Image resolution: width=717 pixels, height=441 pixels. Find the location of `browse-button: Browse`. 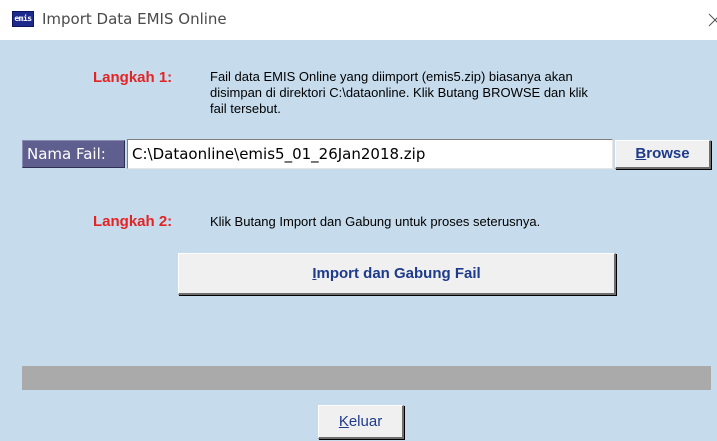

browse-button: Browse is located at coordinates (663, 154).